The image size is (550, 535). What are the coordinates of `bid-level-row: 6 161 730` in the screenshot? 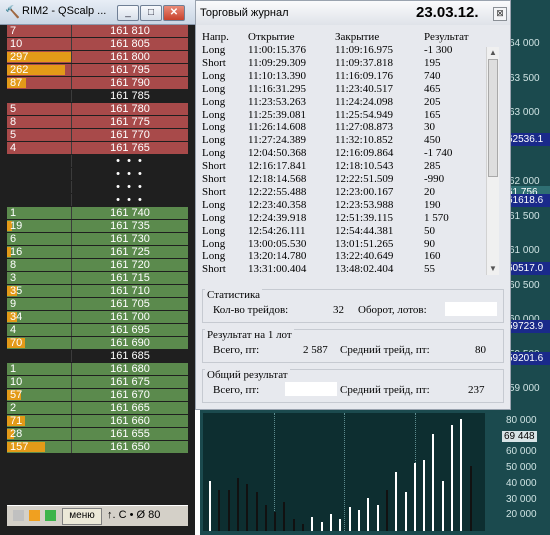 It's located at (97, 239).